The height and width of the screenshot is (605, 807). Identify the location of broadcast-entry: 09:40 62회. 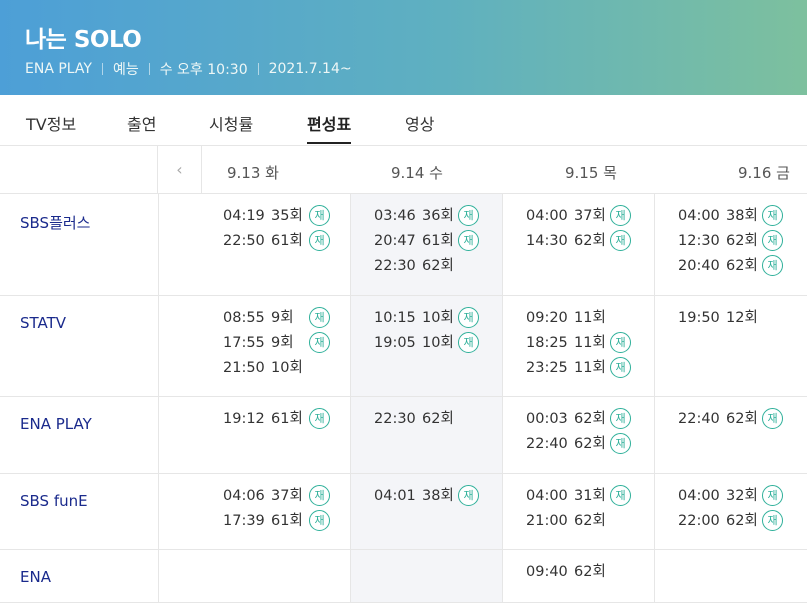
(566, 572).